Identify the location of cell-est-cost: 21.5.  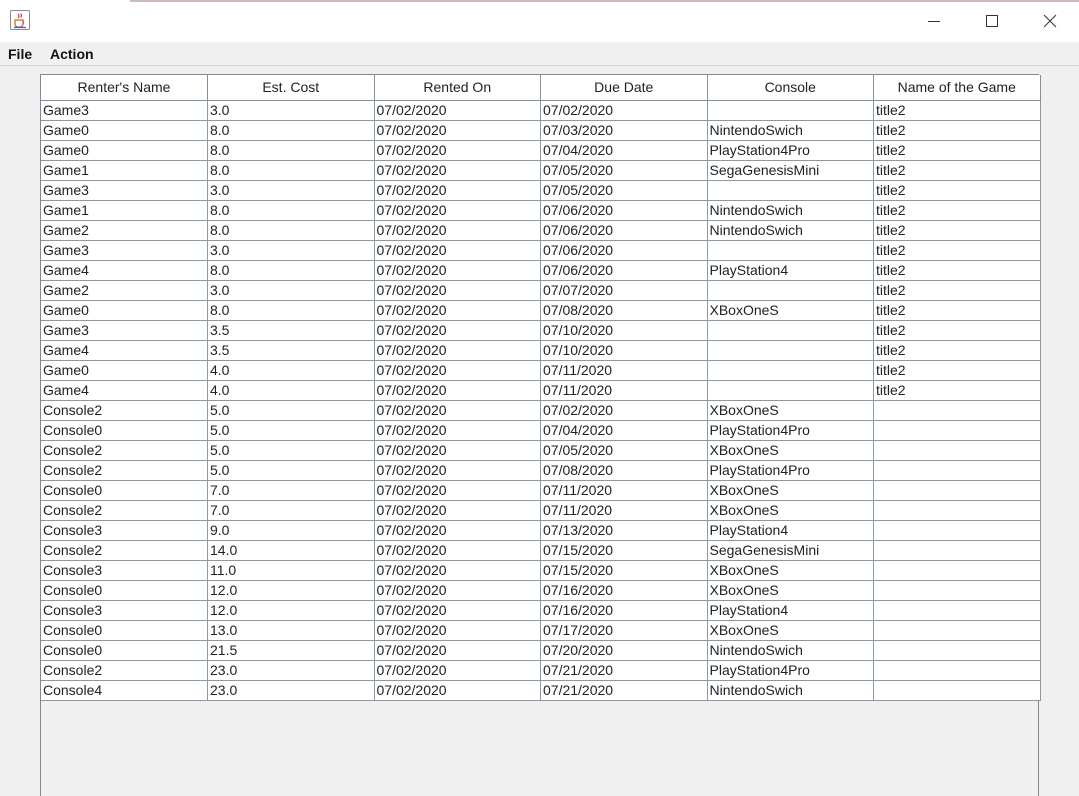
(291, 650).